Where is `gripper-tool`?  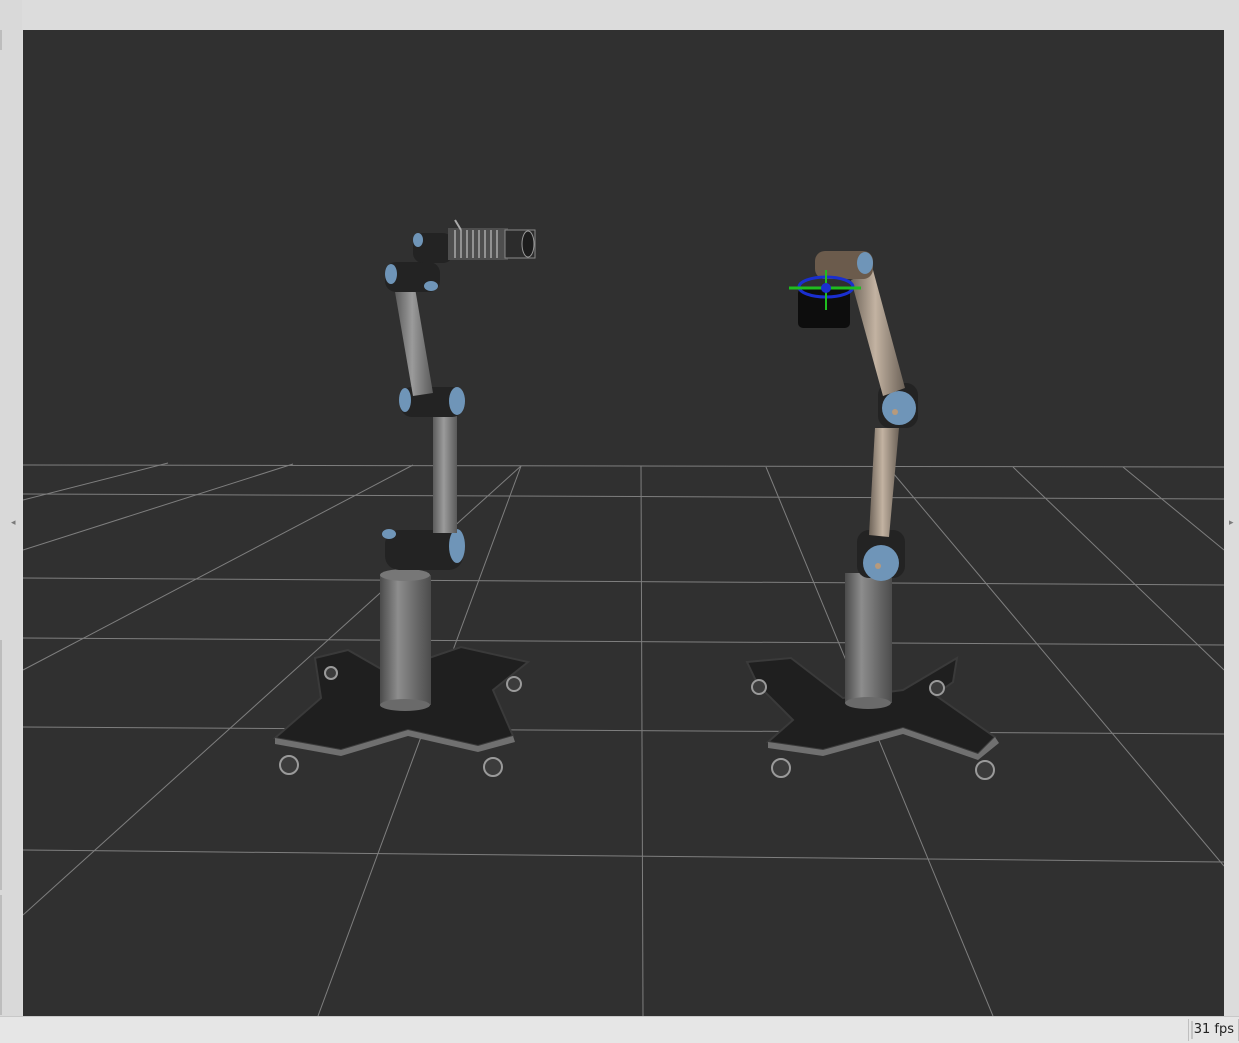
gripper-tool is located at coordinates (492, 239).